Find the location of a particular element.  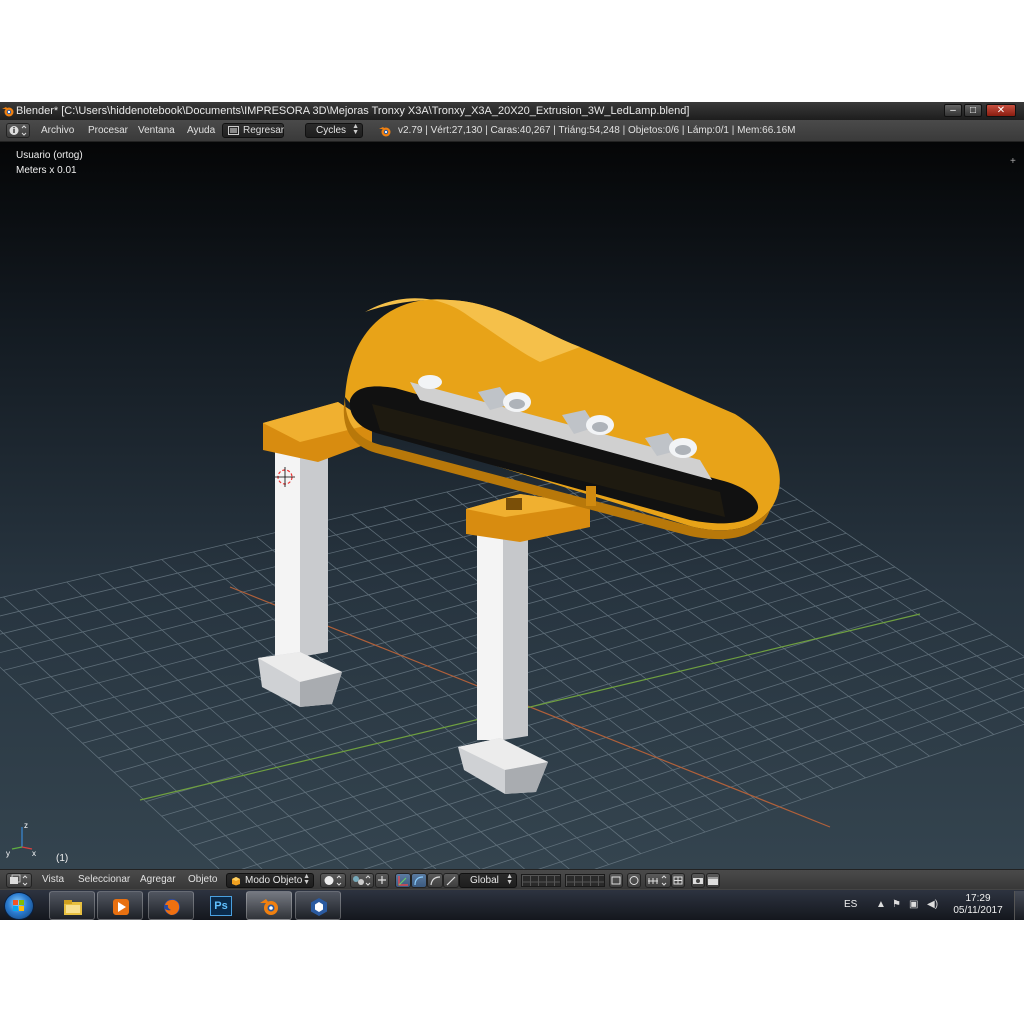

translate-icon is located at coordinates (403, 881).